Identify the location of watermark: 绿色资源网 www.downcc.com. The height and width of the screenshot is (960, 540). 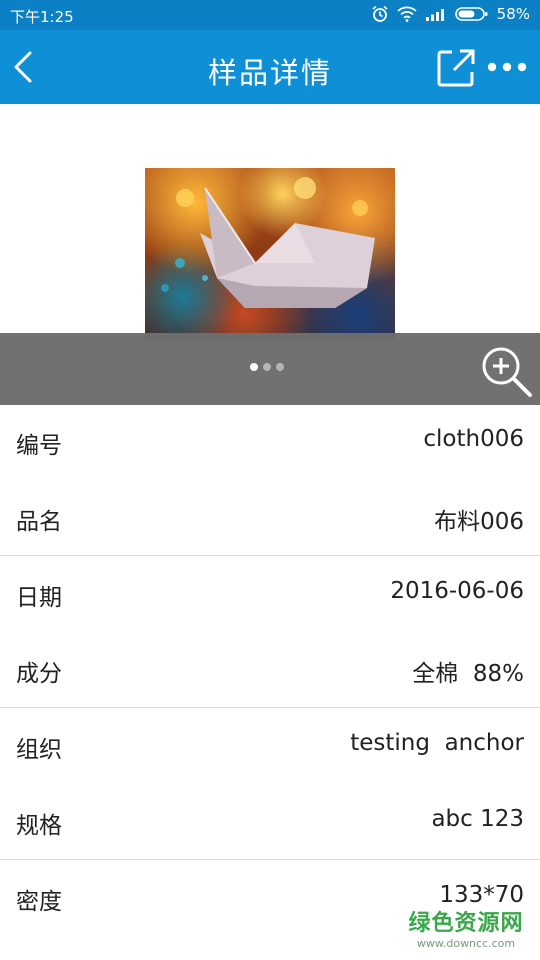
(466, 927).